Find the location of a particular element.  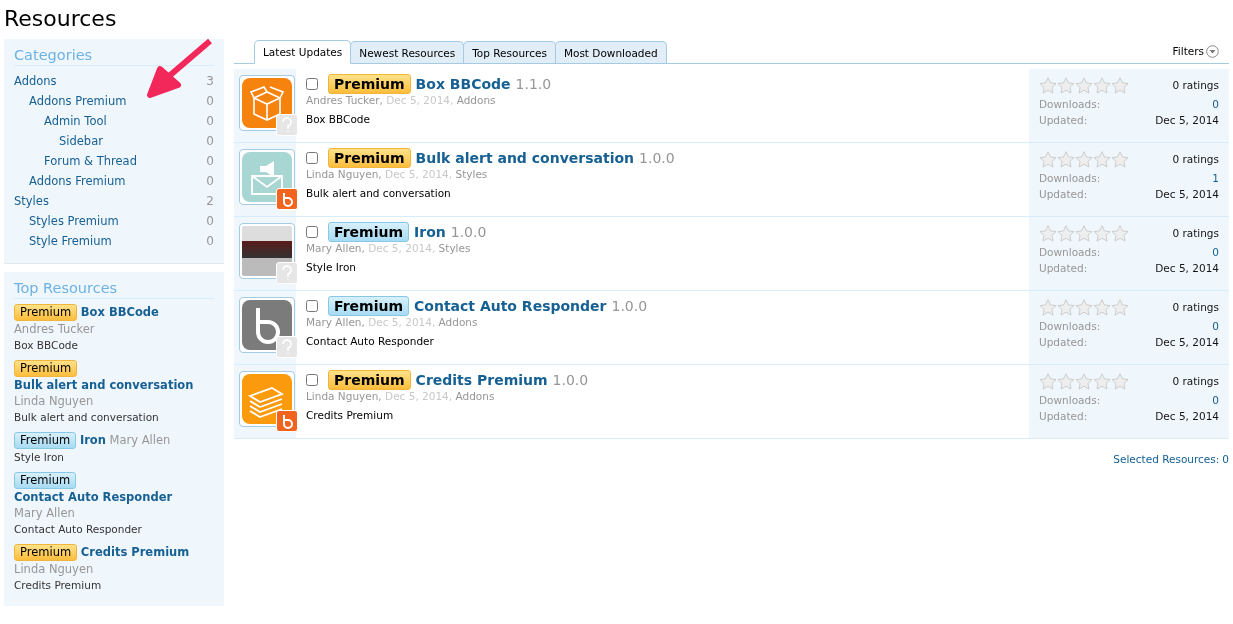

resource-link: Bulk alert and conversation is located at coordinates (104, 385).